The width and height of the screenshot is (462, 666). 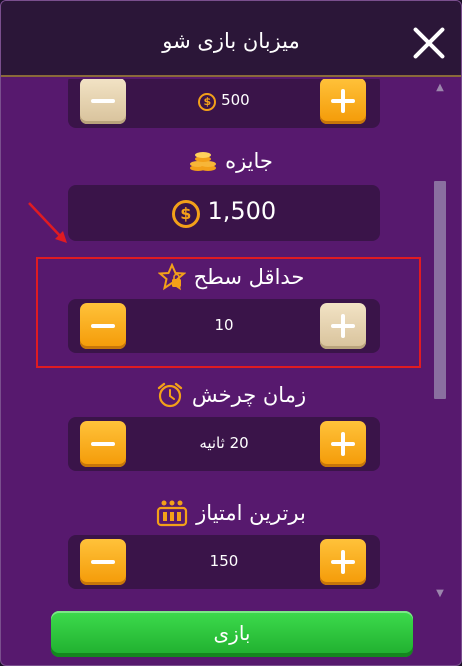 What do you see at coordinates (440, 88) in the screenshot?
I see `scroll-up-icon: ▲` at bounding box center [440, 88].